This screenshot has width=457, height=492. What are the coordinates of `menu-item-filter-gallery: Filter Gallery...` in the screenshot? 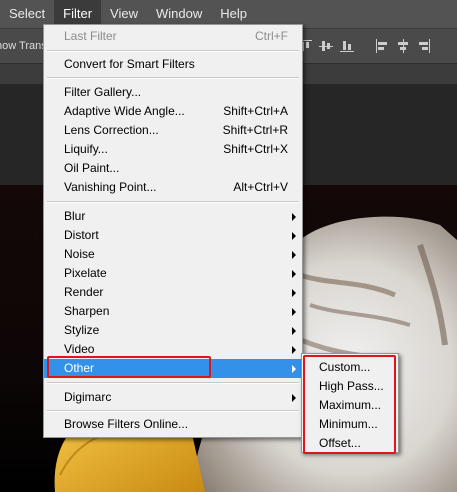 It's located at (173, 92).